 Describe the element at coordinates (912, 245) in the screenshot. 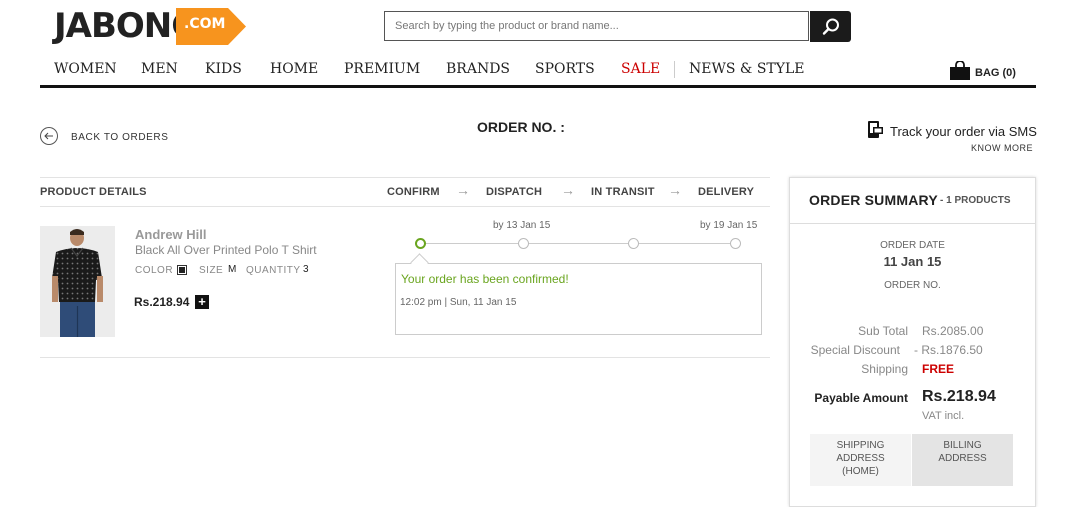

I see `order-date-label: ORDER DATE` at that location.